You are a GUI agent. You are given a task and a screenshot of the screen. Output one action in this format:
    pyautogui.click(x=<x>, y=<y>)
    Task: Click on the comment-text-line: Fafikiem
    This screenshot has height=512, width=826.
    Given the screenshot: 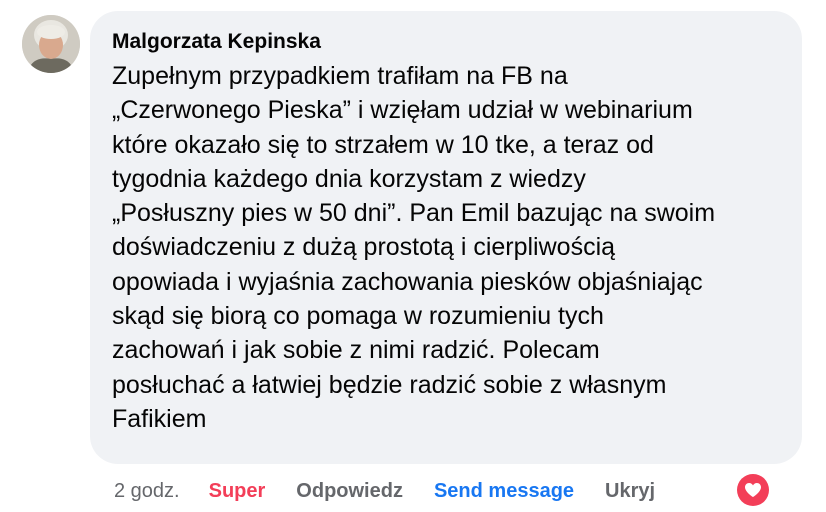 What is the action you would take?
    pyautogui.click(x=159, y=418)
    